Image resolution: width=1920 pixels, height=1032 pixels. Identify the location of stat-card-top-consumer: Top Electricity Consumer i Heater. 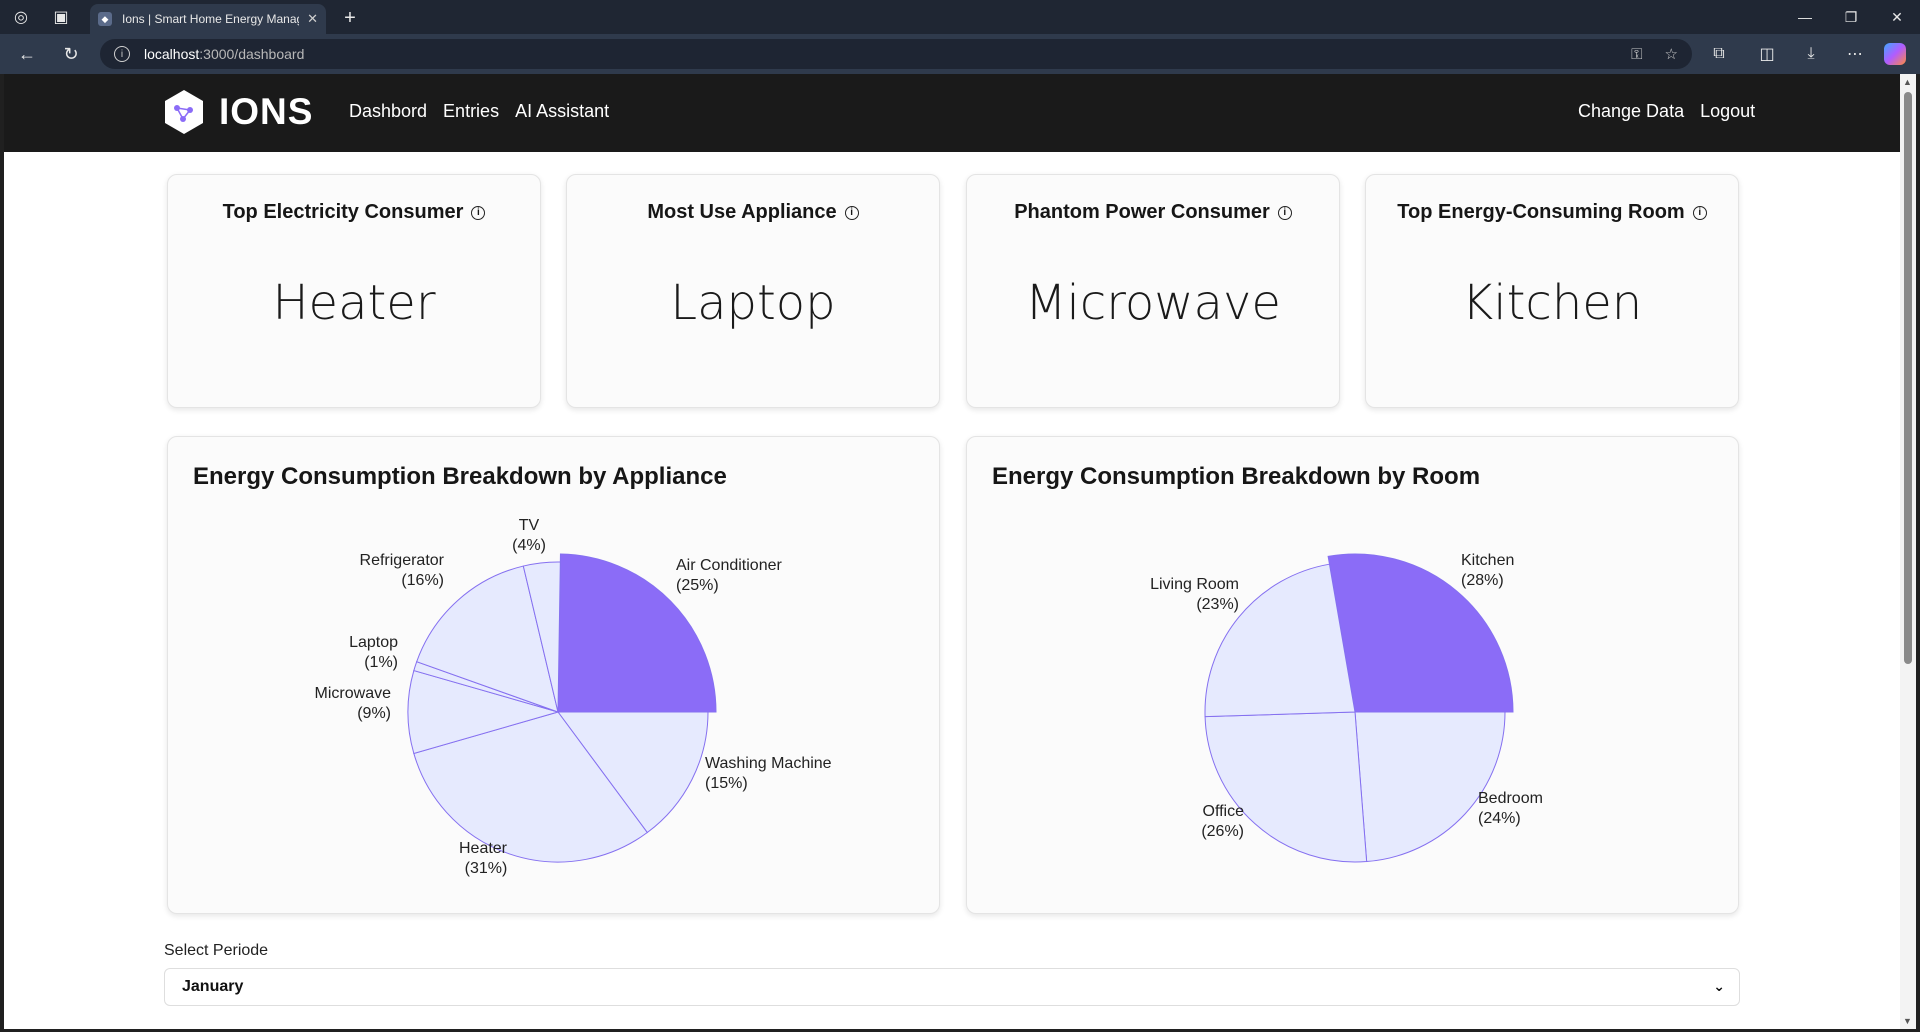
(354, 291).